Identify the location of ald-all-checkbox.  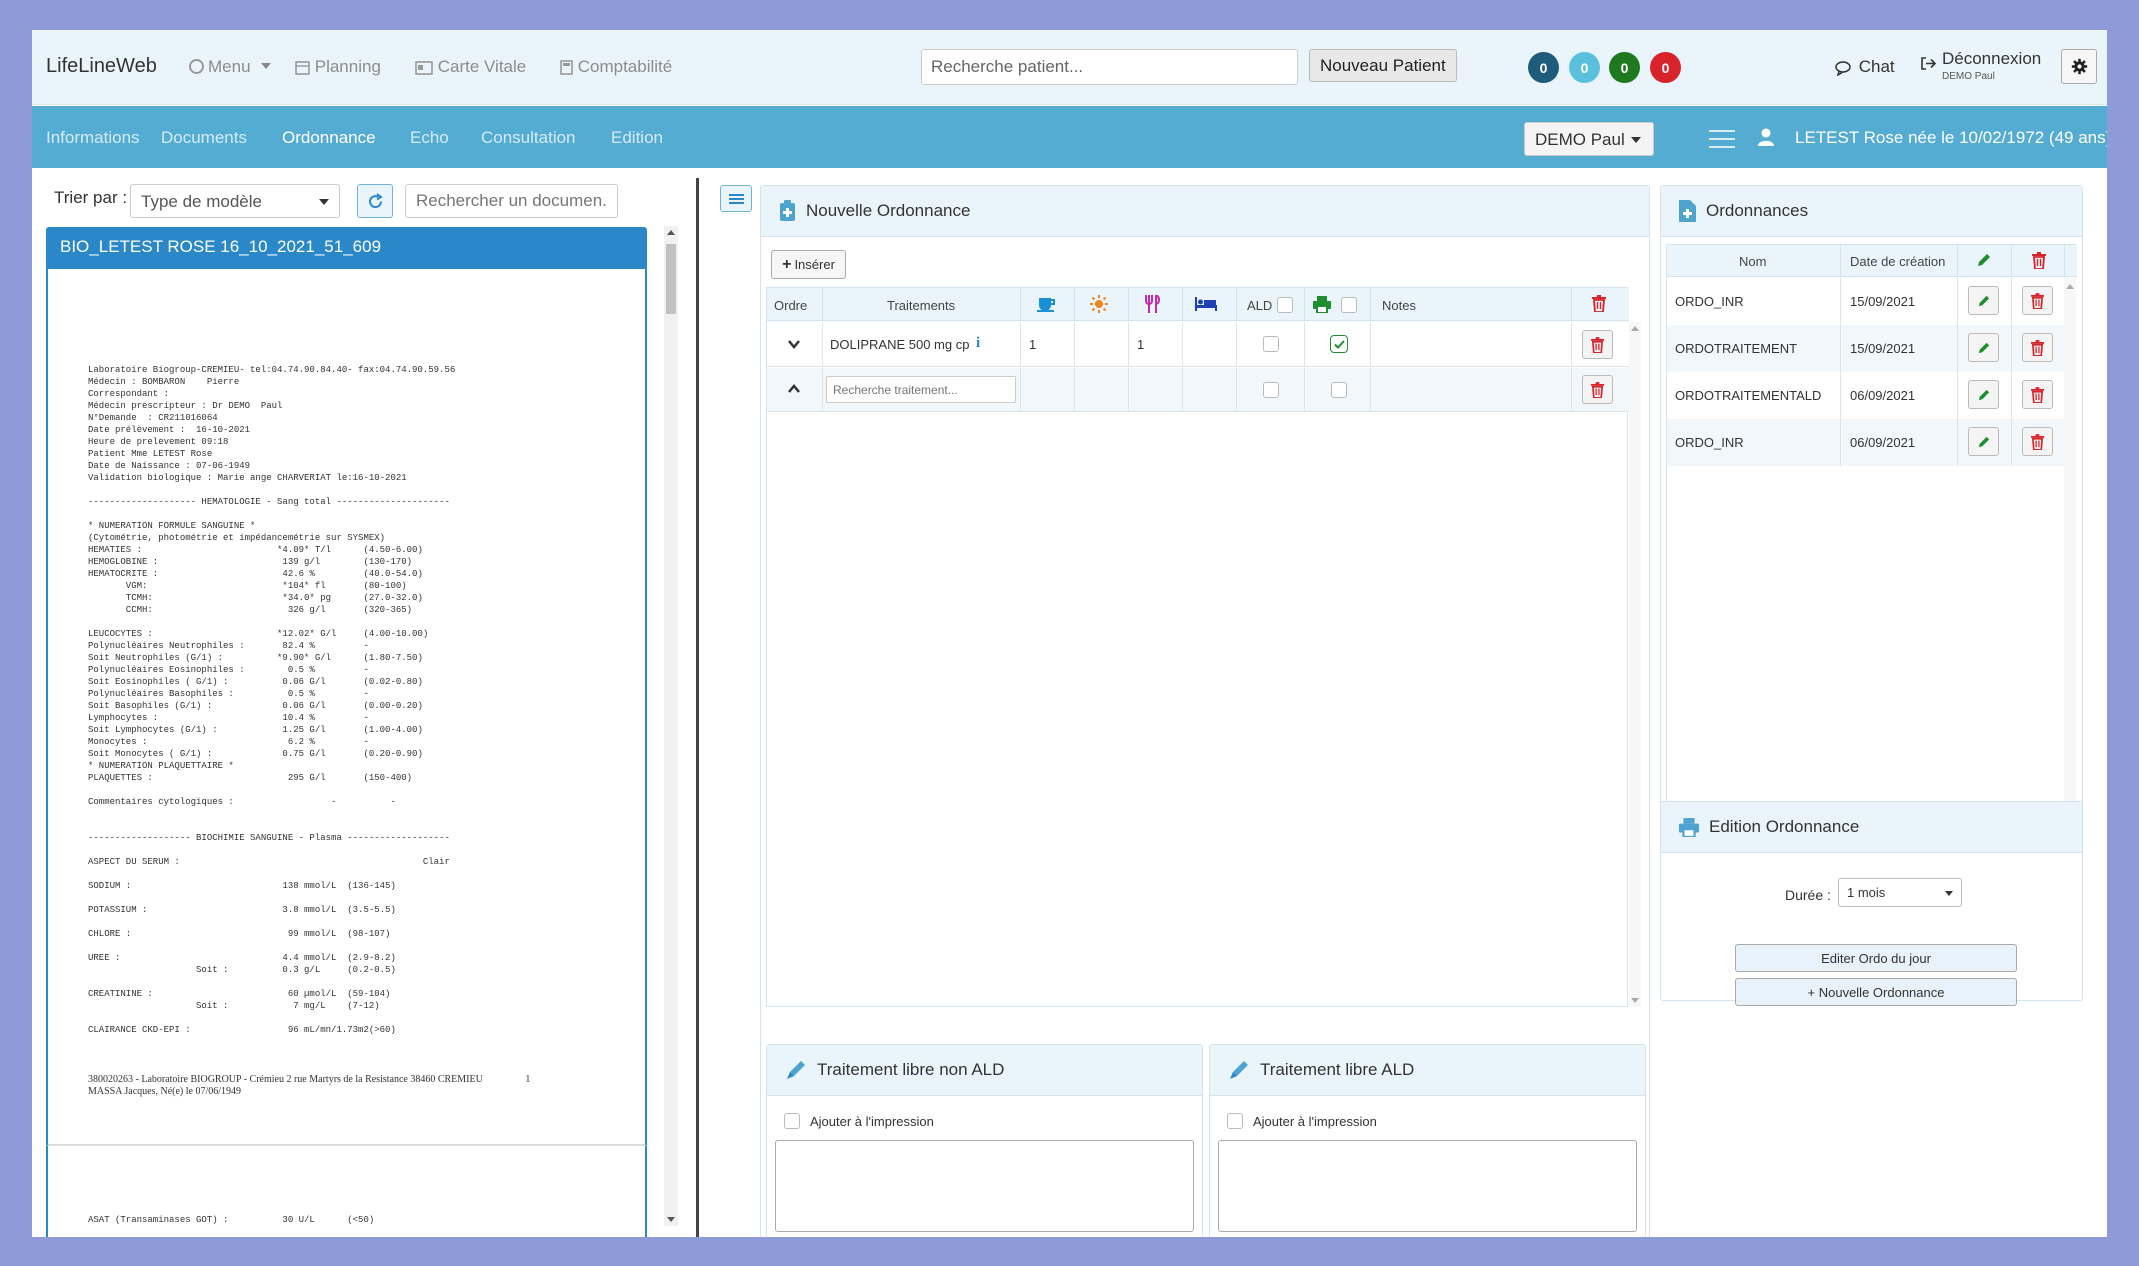
(1285, 305).